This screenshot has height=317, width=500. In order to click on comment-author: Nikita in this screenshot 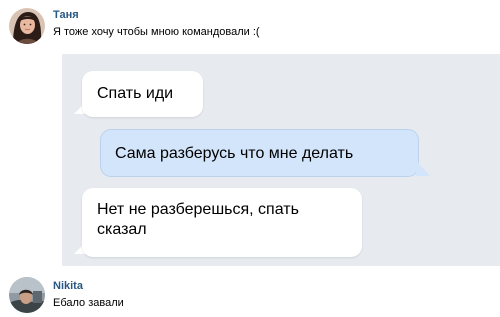, I will do `click(68, 286)`.